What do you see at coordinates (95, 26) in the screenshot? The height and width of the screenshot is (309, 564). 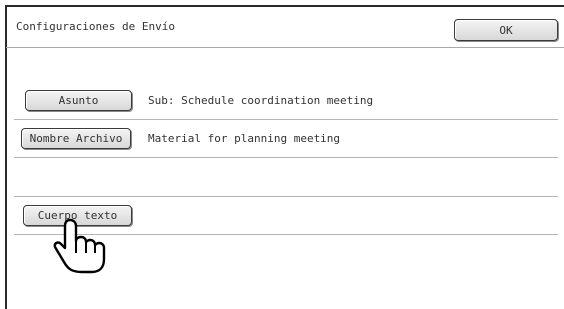 I see `dialog-title: Configuraciones de Envío` at bounding box center [95, 26].